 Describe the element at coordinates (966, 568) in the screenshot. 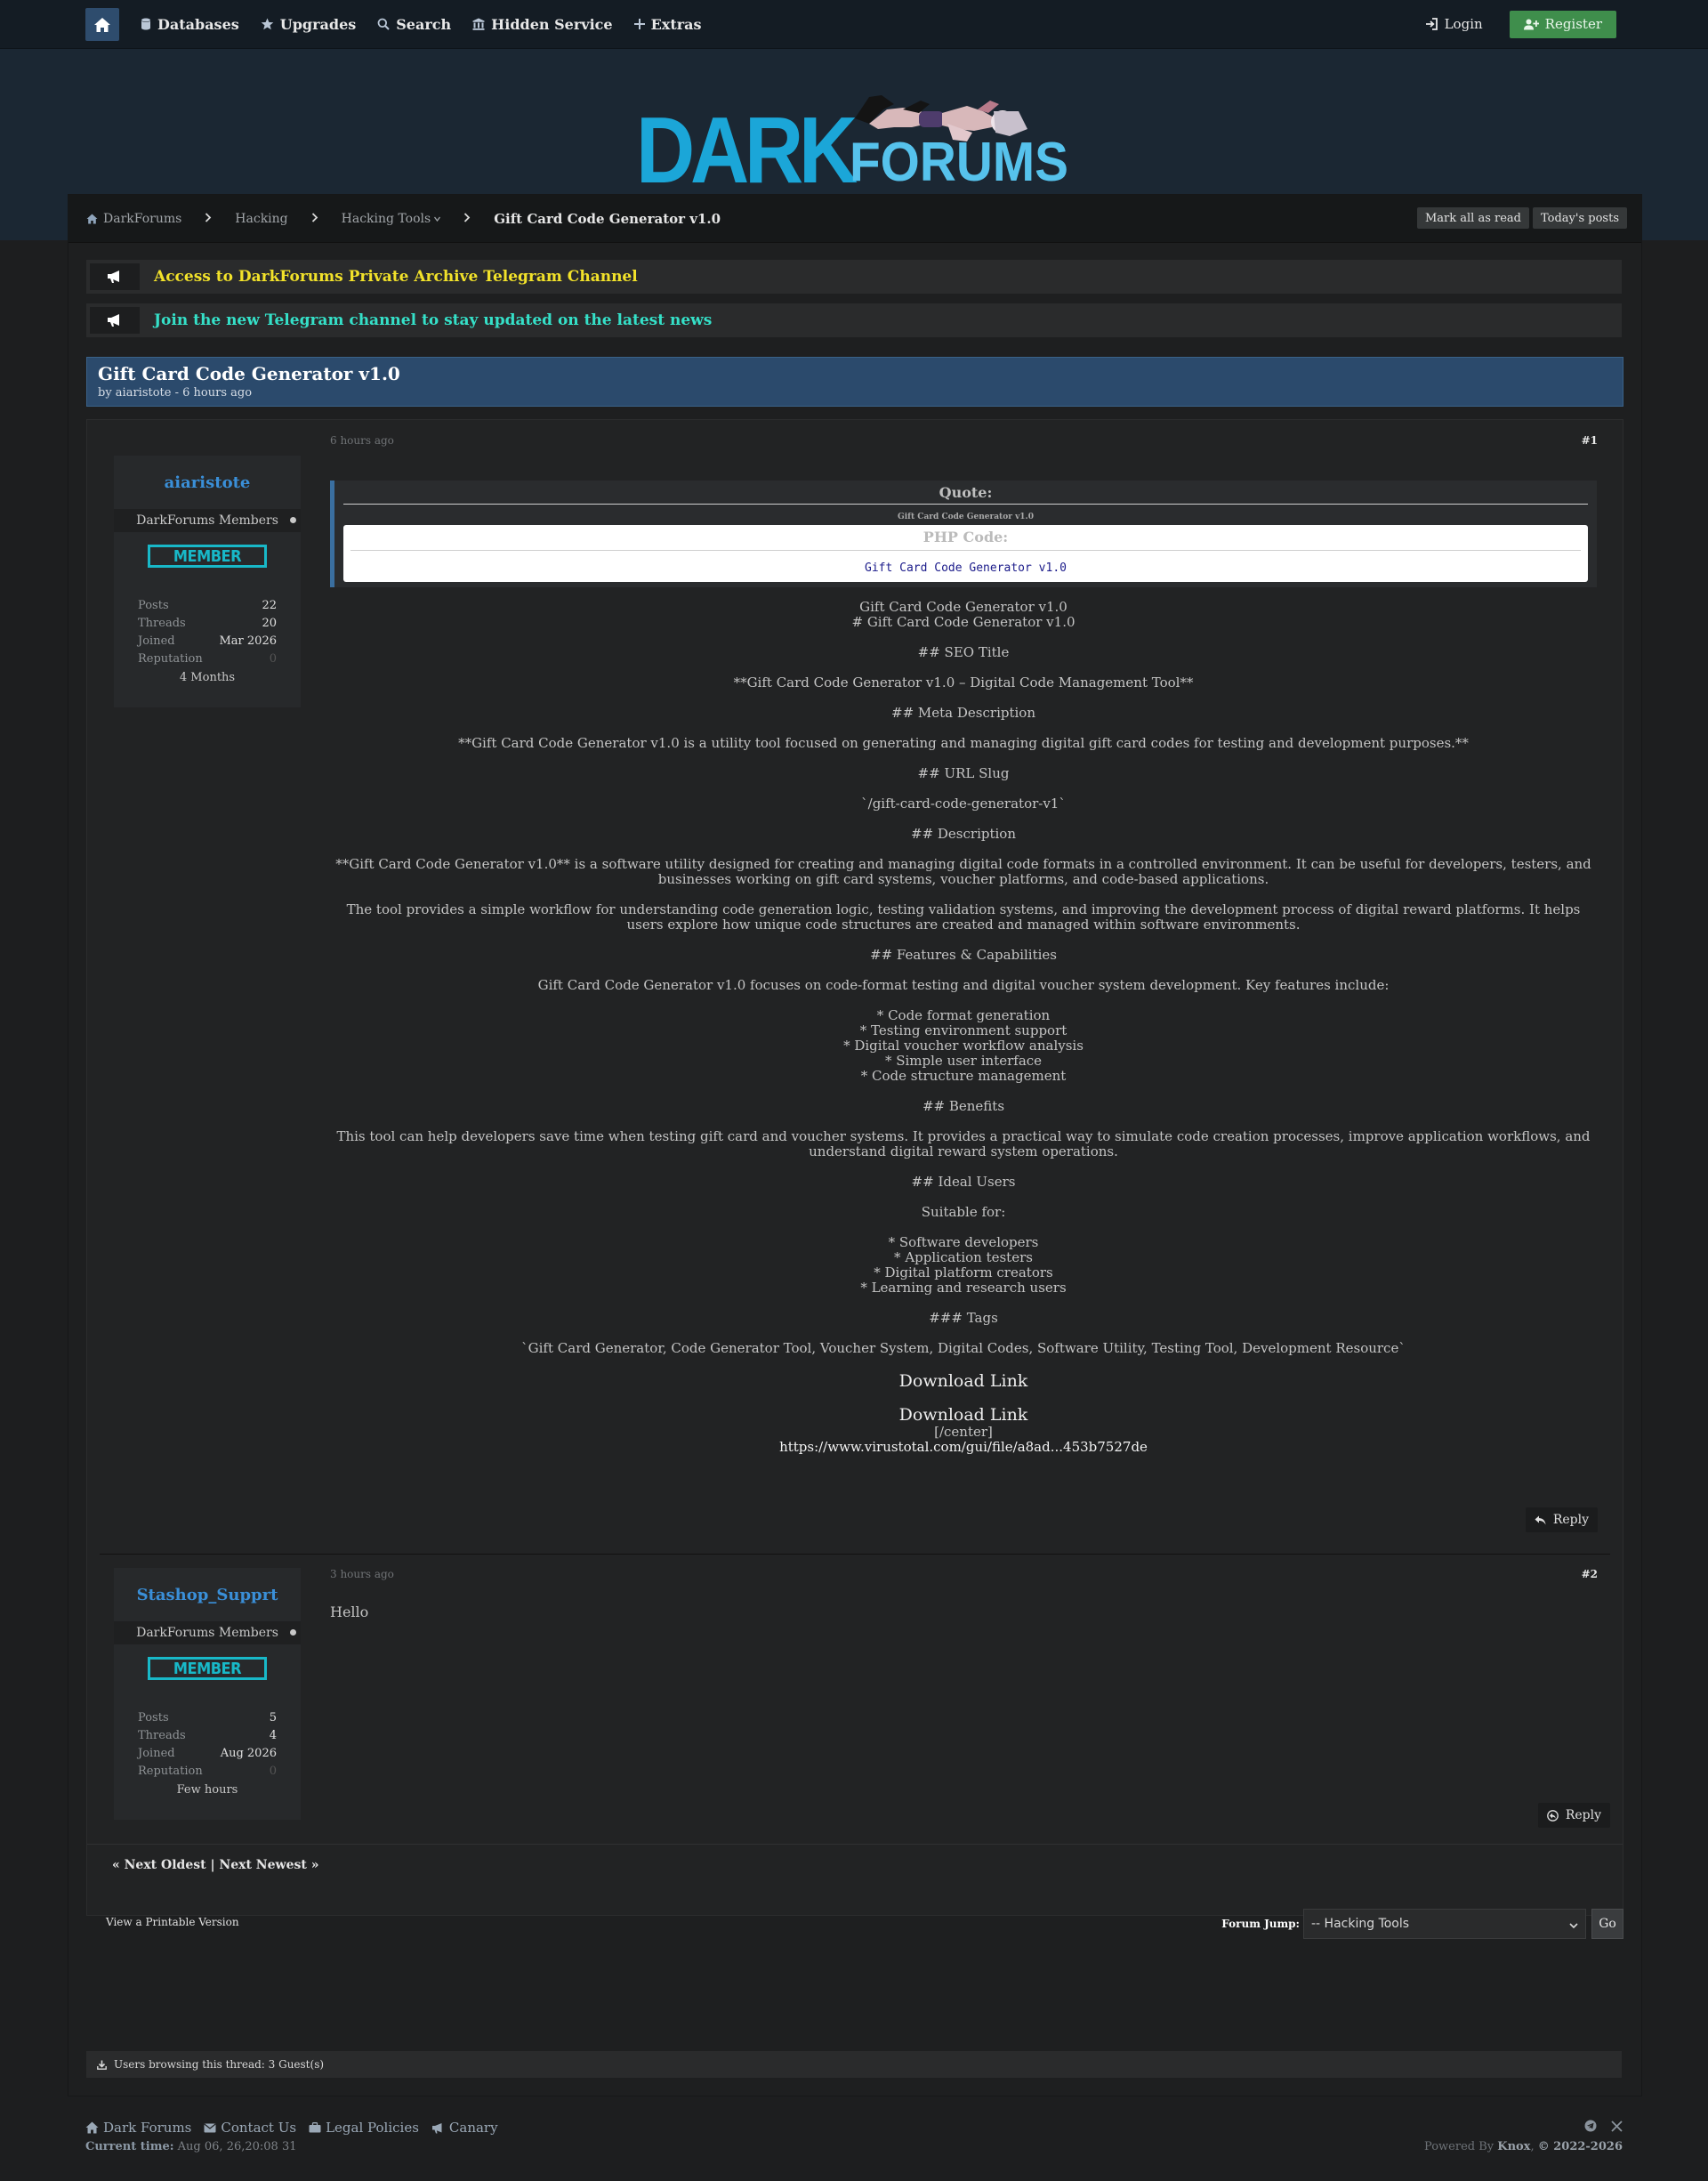

I see `code-content: Gift Card Code Generator v1.0` at that location.